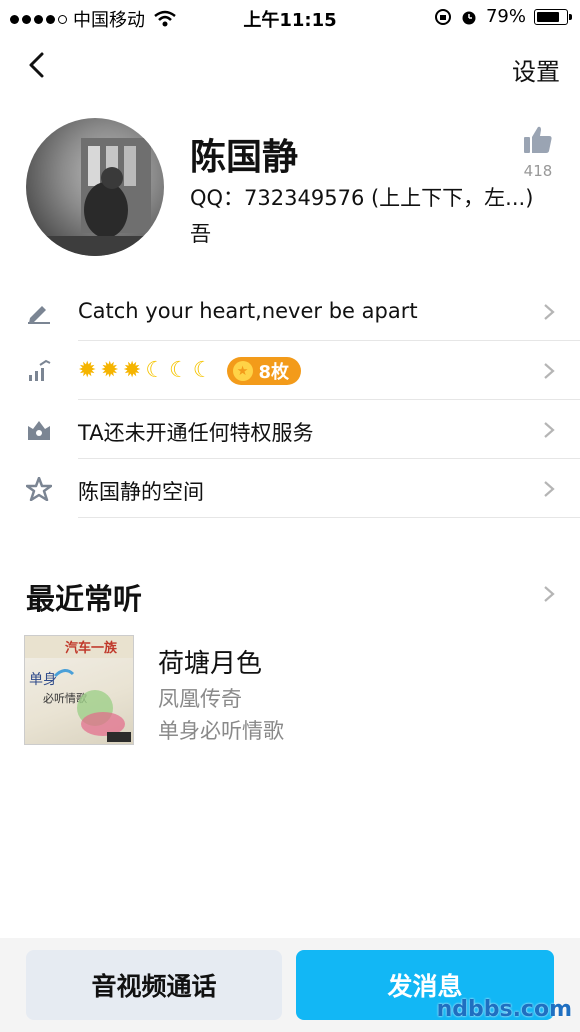 This screenshot has width=580, height=1032. Describe the element at coordinates (538, 139) in the screenshot. I see `thumbs-up-icon` at that location.